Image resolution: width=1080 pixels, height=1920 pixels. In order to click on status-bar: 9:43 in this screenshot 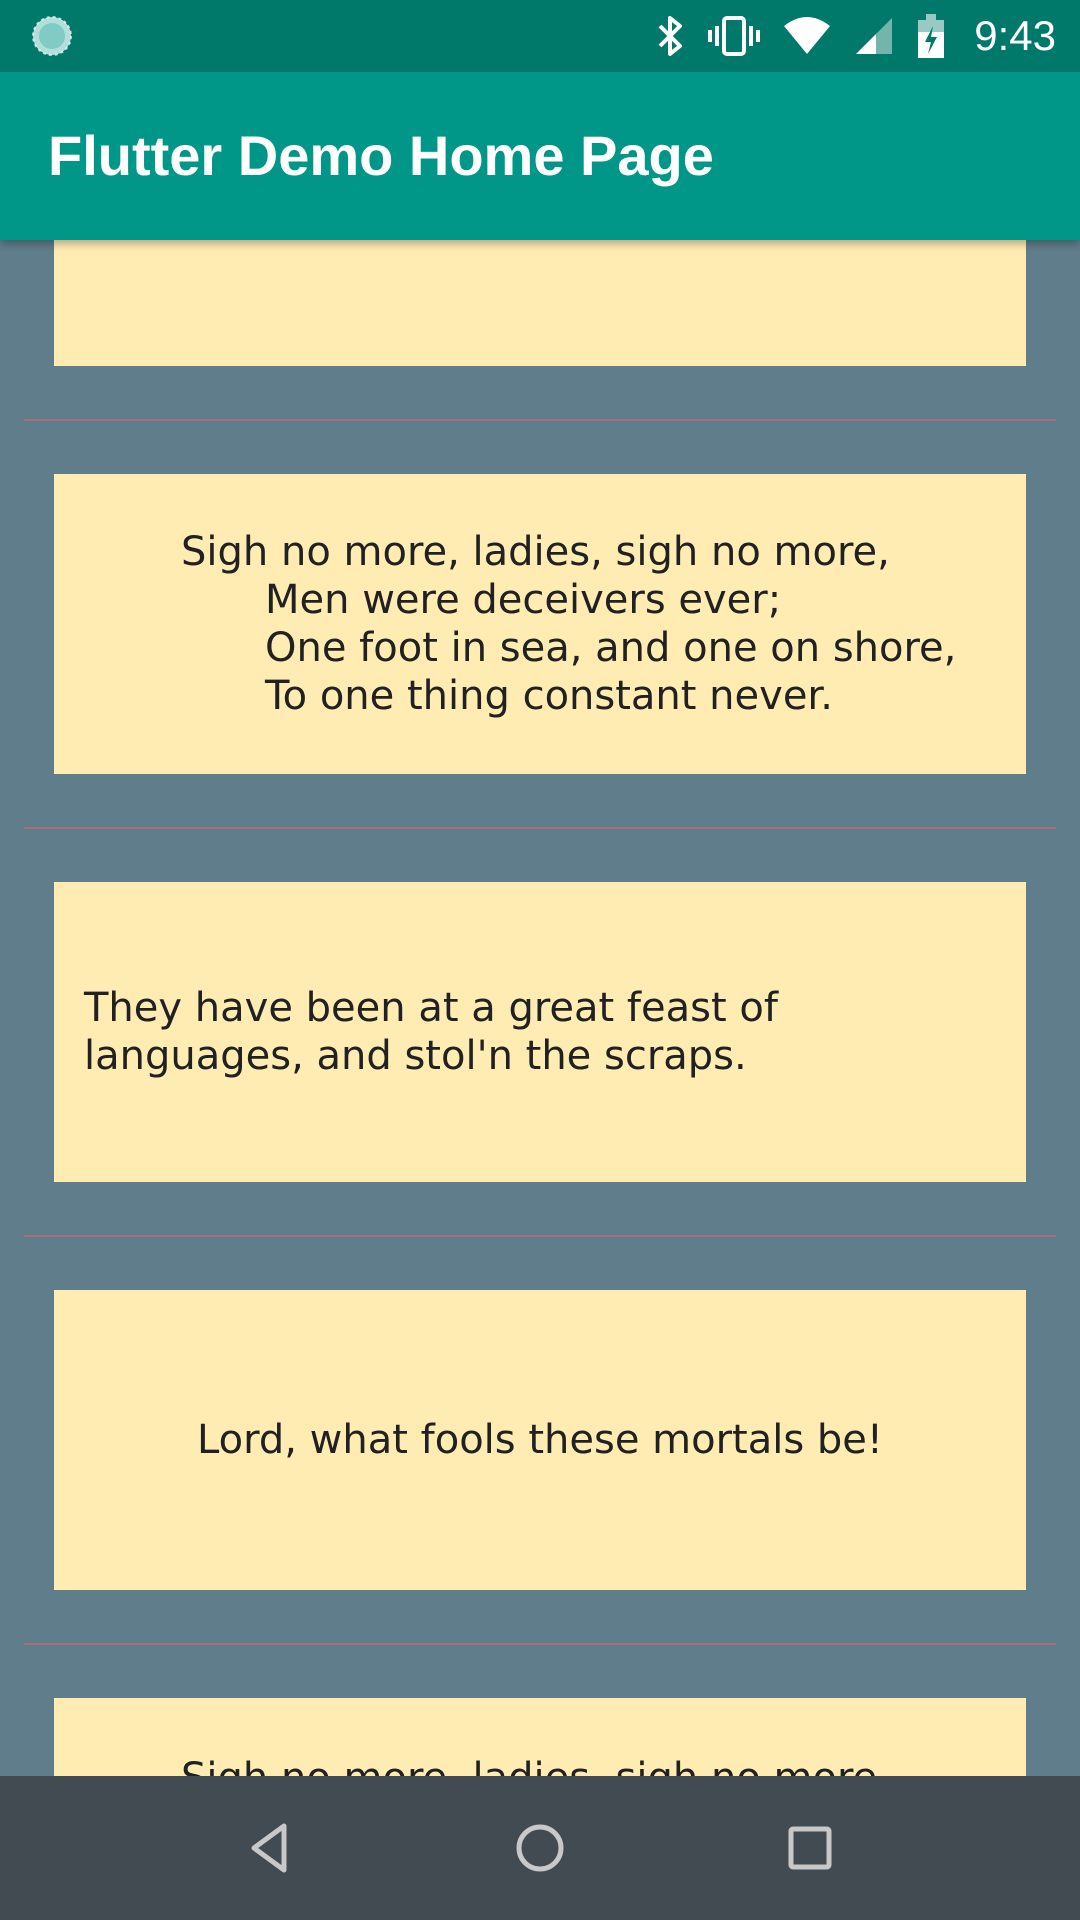, I will do `click(540, 36)`.